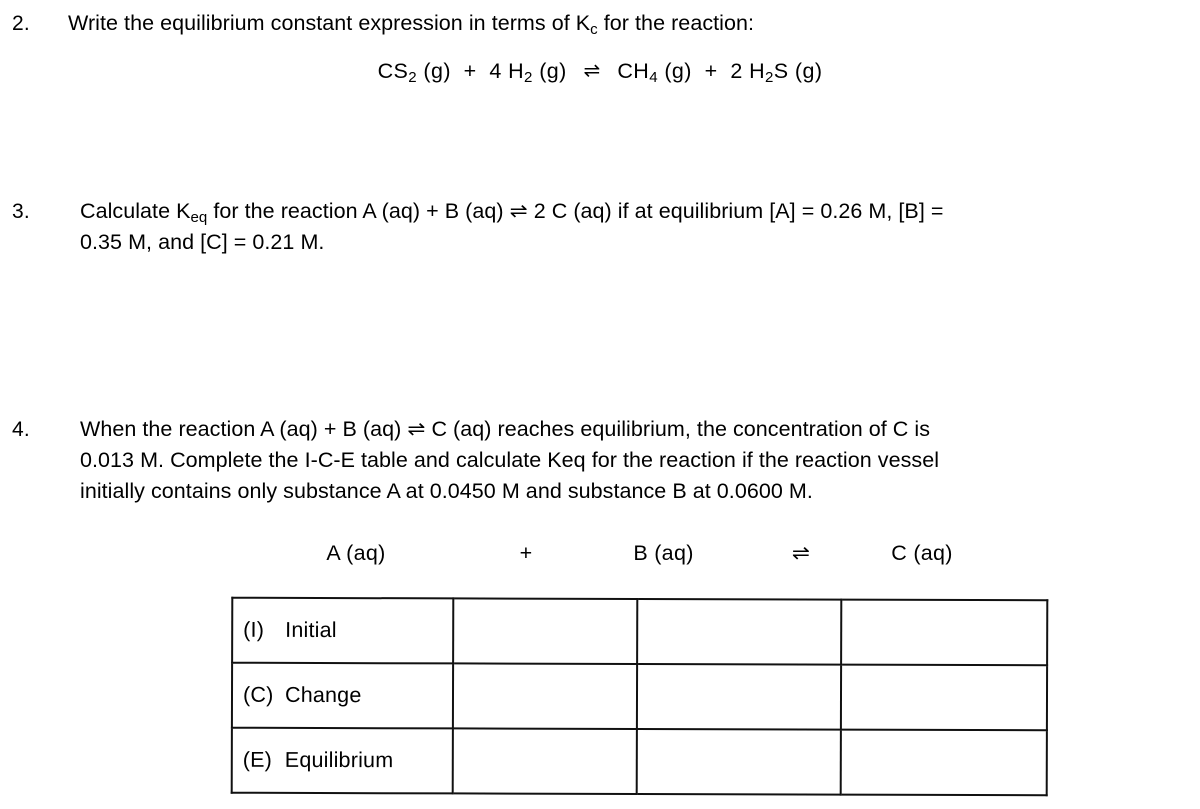 The height and width of the screenshot is (809, 1200). I want to click on ice-header-plus-sign: +, so click(526, 553).